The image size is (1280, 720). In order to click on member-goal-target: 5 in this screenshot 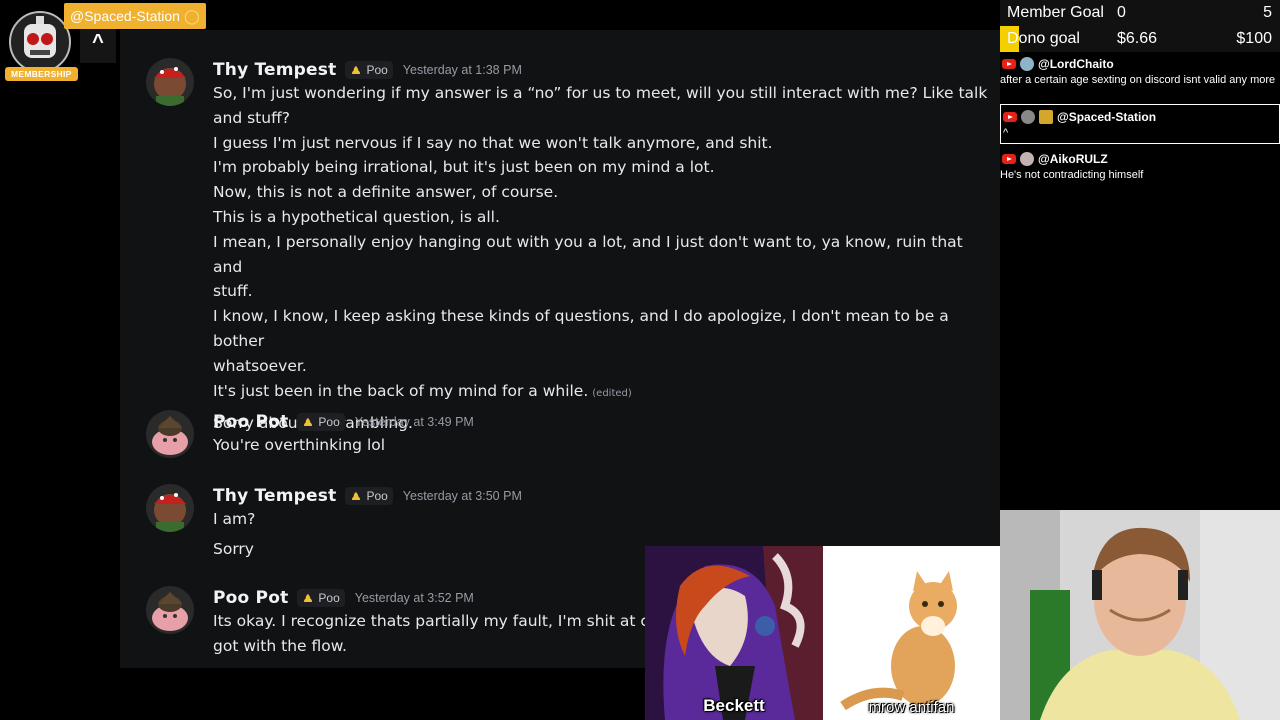, I will do `click(1267, 12)`.